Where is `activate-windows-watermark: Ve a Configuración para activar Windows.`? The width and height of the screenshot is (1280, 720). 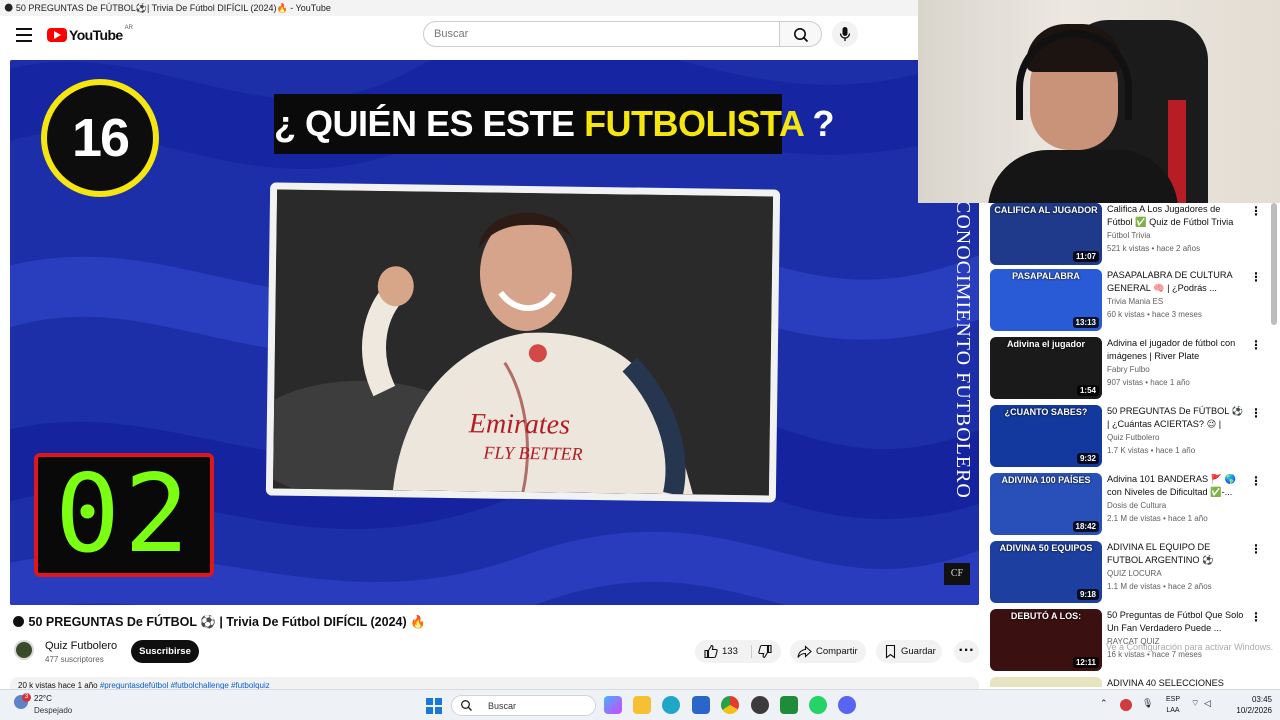 activate-windows-watermark: Ve a Configuración para activar Windows. is located at coordinates (1190, 647).